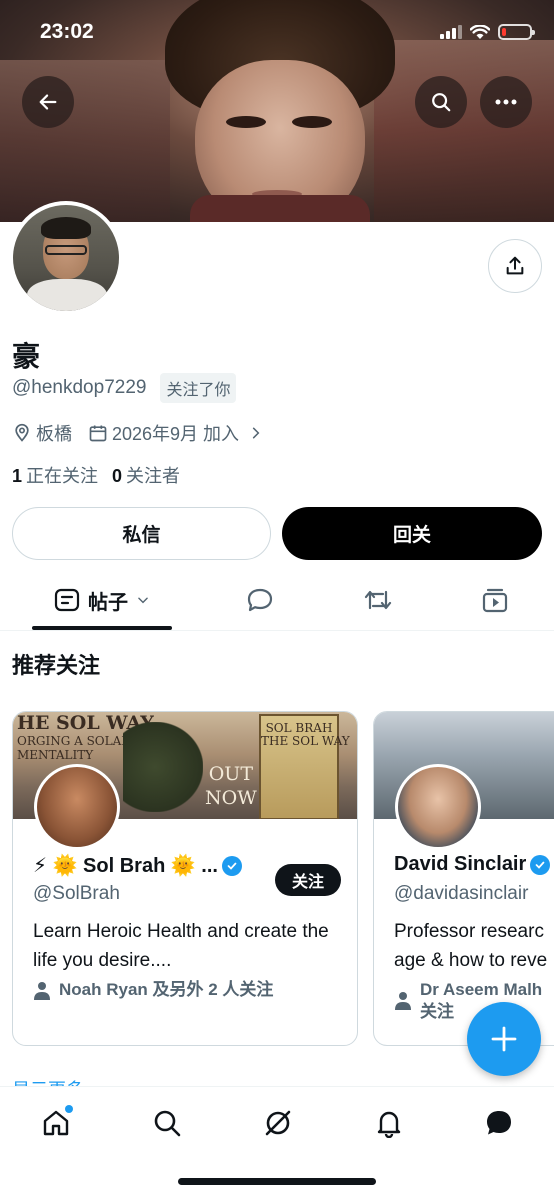 This screenshot has width=554, height=1199. What do you see at coordinates (153, 476) in the screenshot?
I see `followers-label: 关注者` at bounding box center [153, 476].